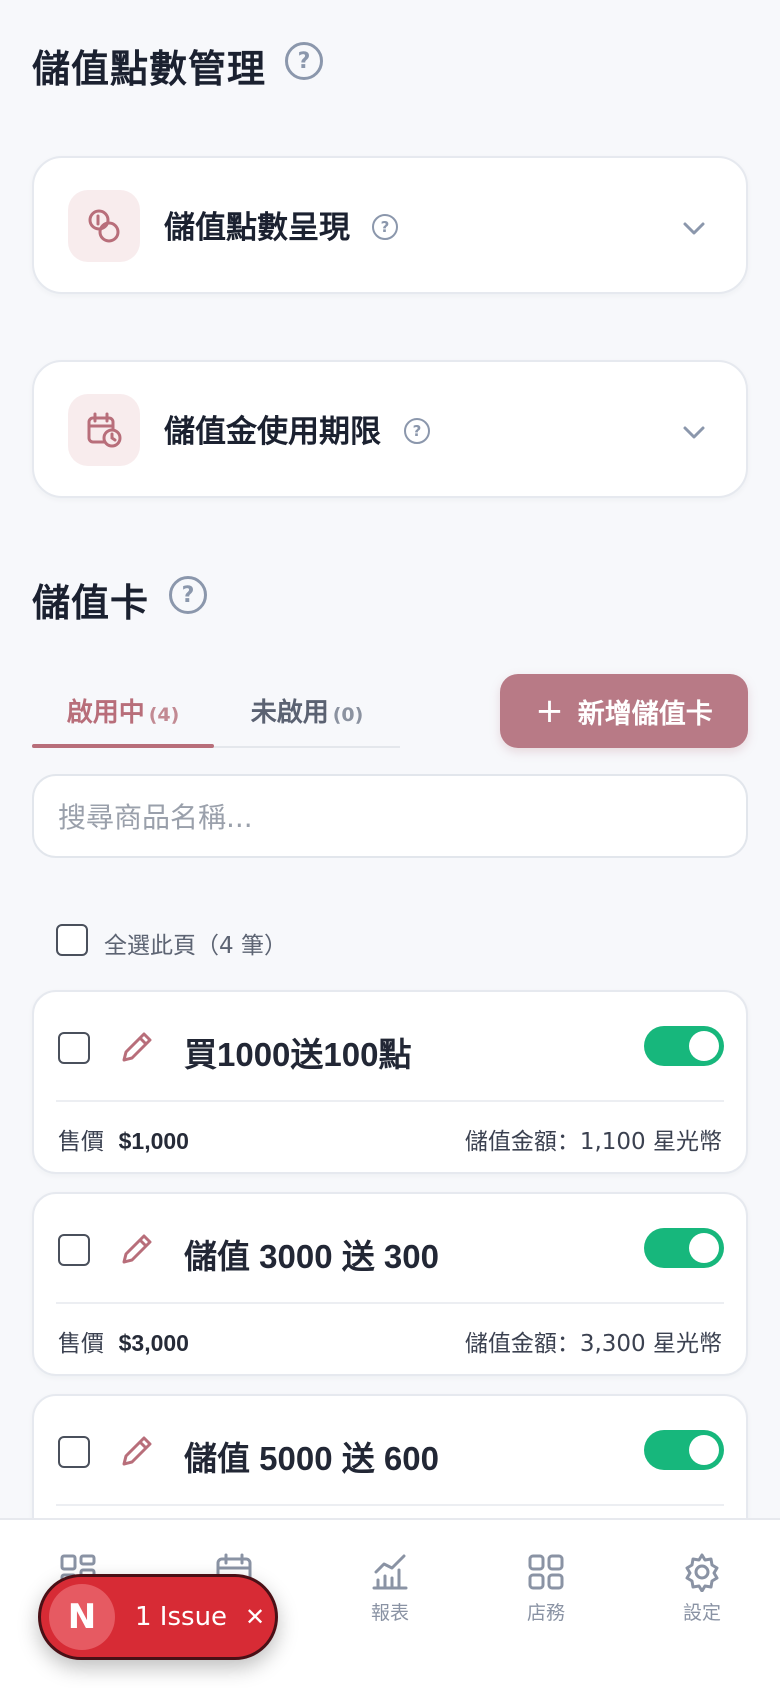  I want to click on grid-icon, so click(546, 1572).